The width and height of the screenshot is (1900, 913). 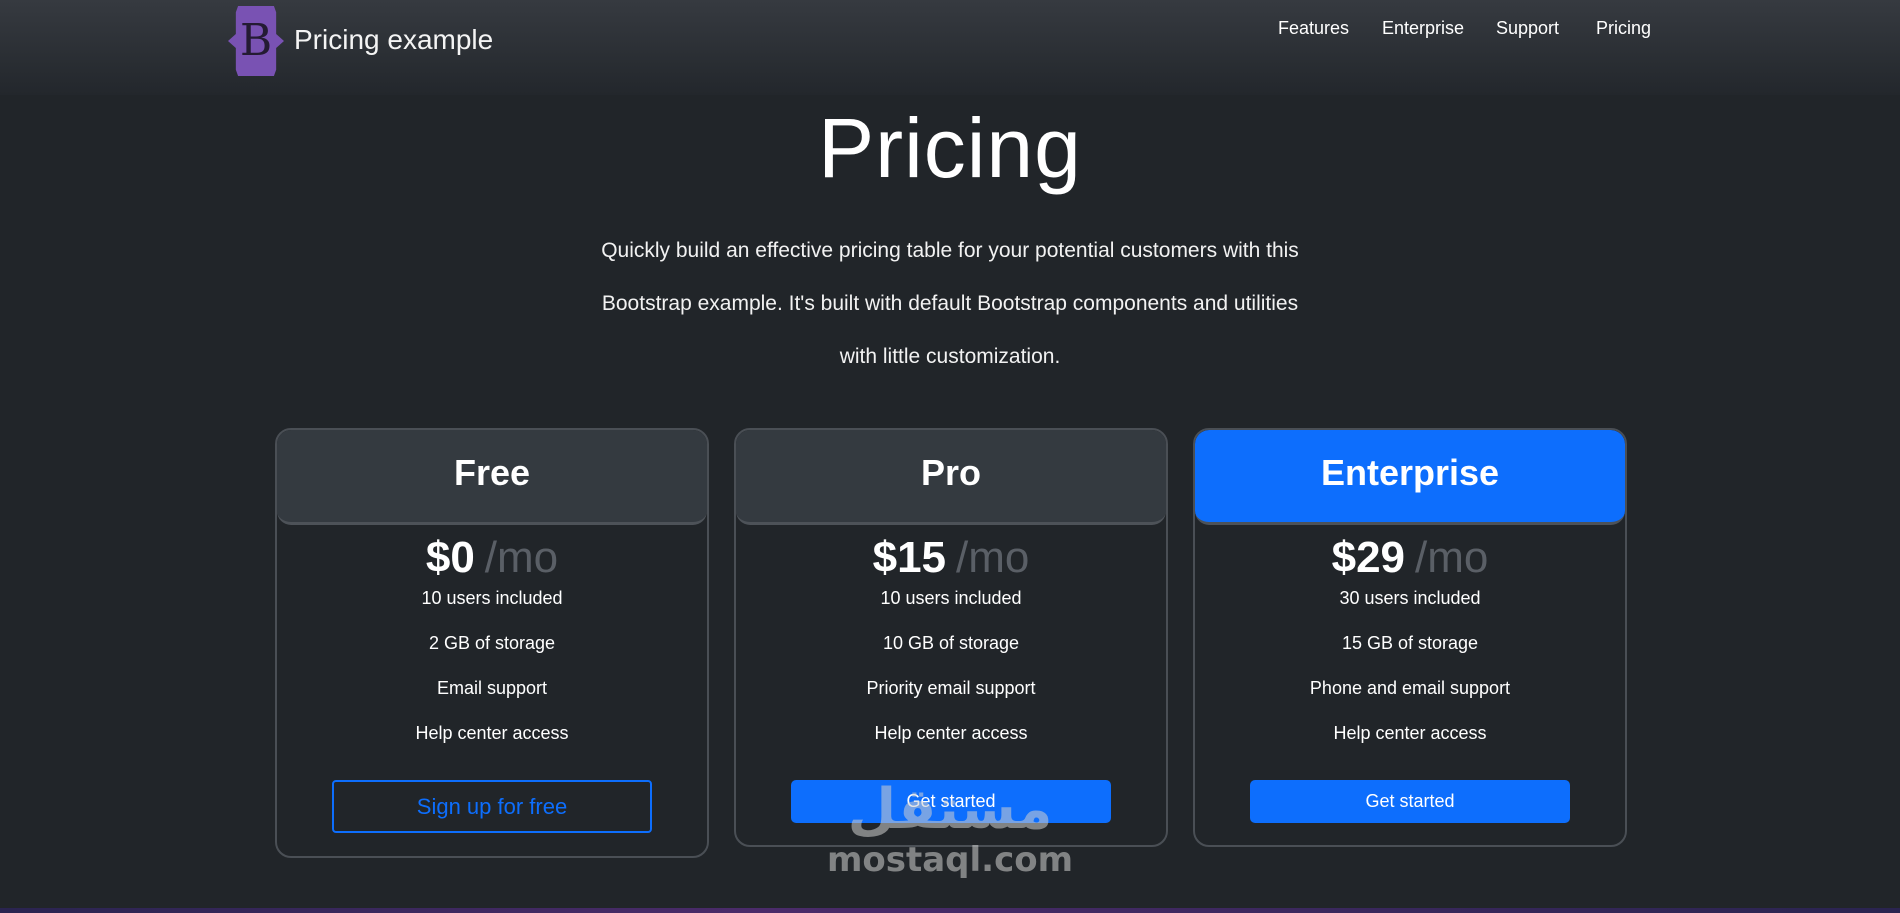 I want to click on plan-price: $15, so click(x=909, y=557).